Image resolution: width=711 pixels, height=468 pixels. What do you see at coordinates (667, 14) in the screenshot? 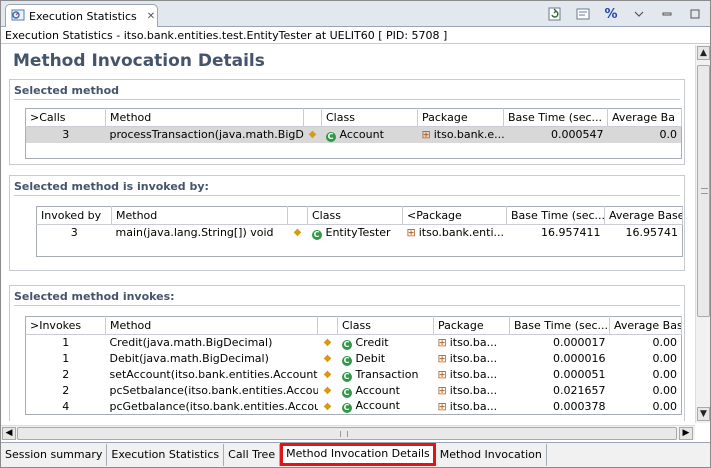
I see `minimize-icon` at bounding box center [667, 14].